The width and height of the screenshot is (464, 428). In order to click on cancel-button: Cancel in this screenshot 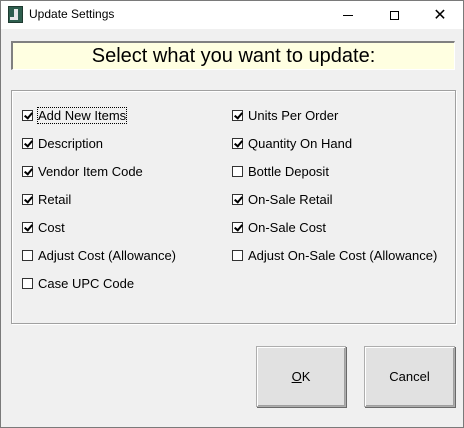, I will do `click(409, 376)`.